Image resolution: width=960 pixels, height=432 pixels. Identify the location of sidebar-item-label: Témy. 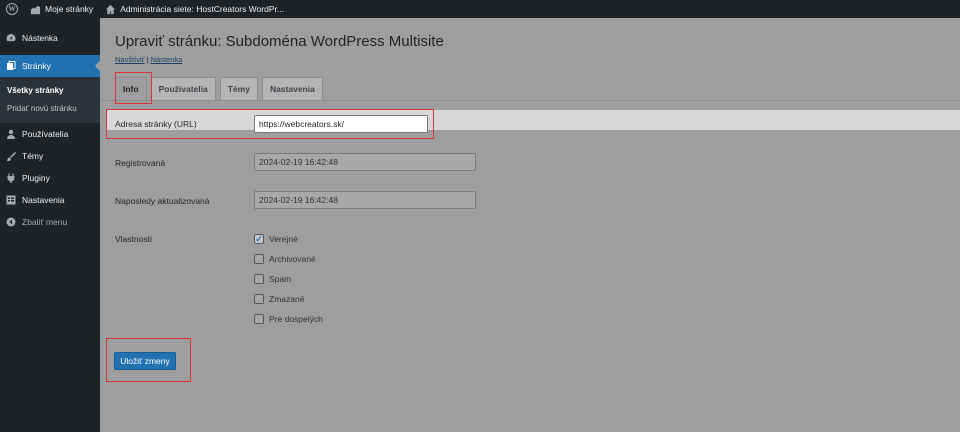
(33, 156).